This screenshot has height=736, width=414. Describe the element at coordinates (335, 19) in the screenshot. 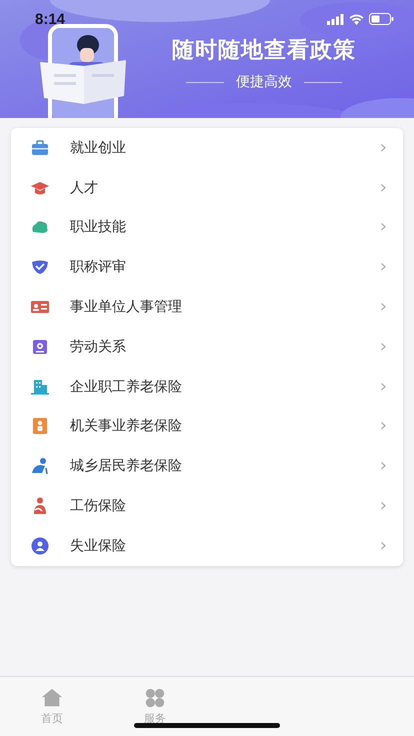

I see `signal-icon` at that location.